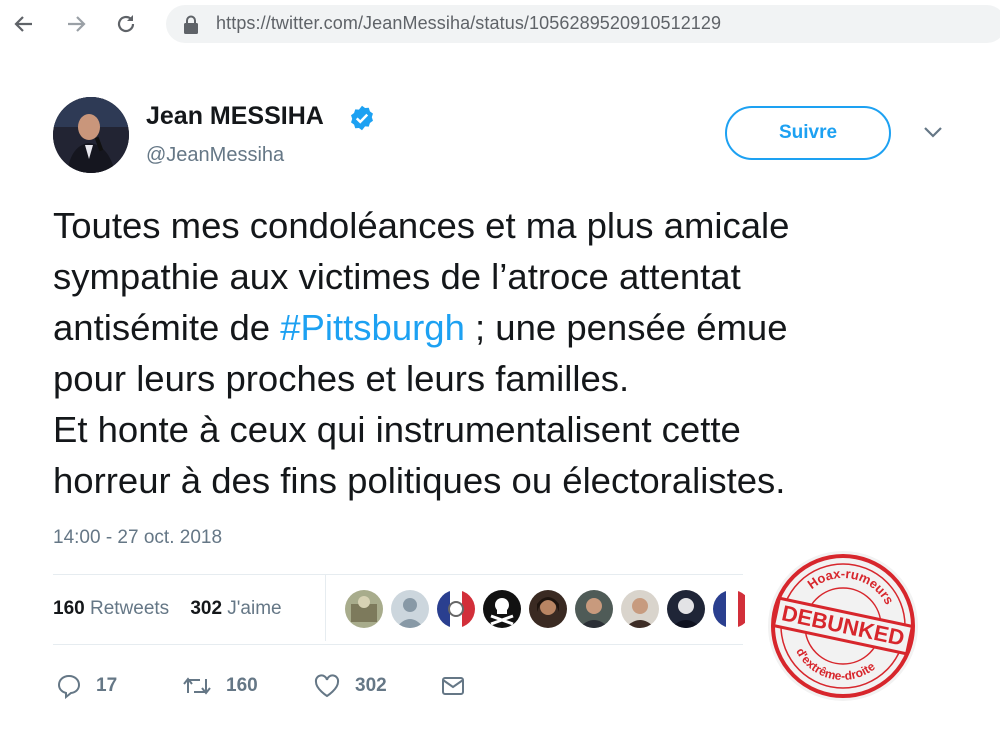 Image resolution: width=1000 pixels, height=736 pixels. Describe the element at coordinates (24, 24) in the screenshot. I see `back-arrow-icon` at that location.